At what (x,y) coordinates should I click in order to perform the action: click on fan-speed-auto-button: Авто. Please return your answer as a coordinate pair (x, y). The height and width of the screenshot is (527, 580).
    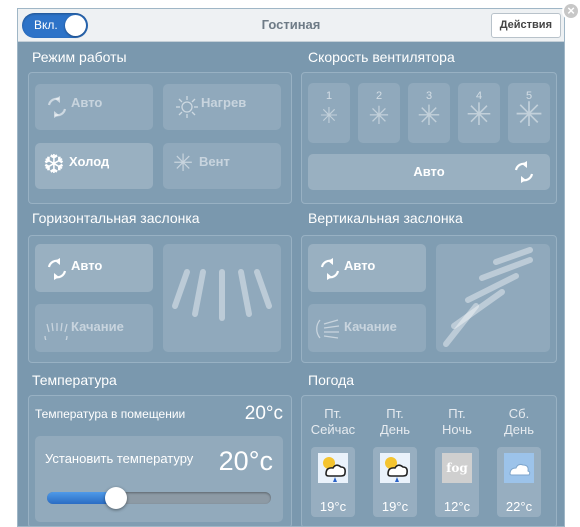
    Looking at the image, I should click on (429, 172).